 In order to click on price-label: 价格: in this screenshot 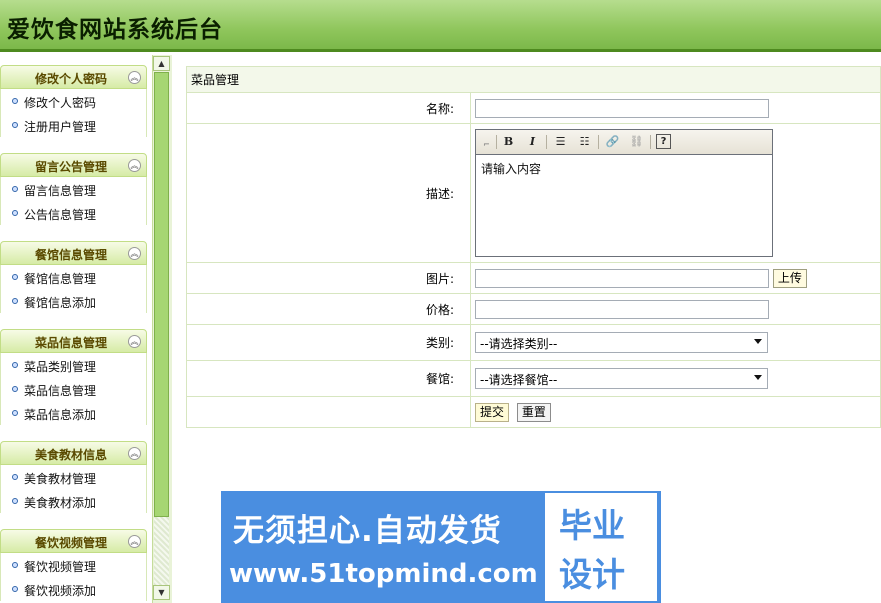, I will do `click(328, 309)`.